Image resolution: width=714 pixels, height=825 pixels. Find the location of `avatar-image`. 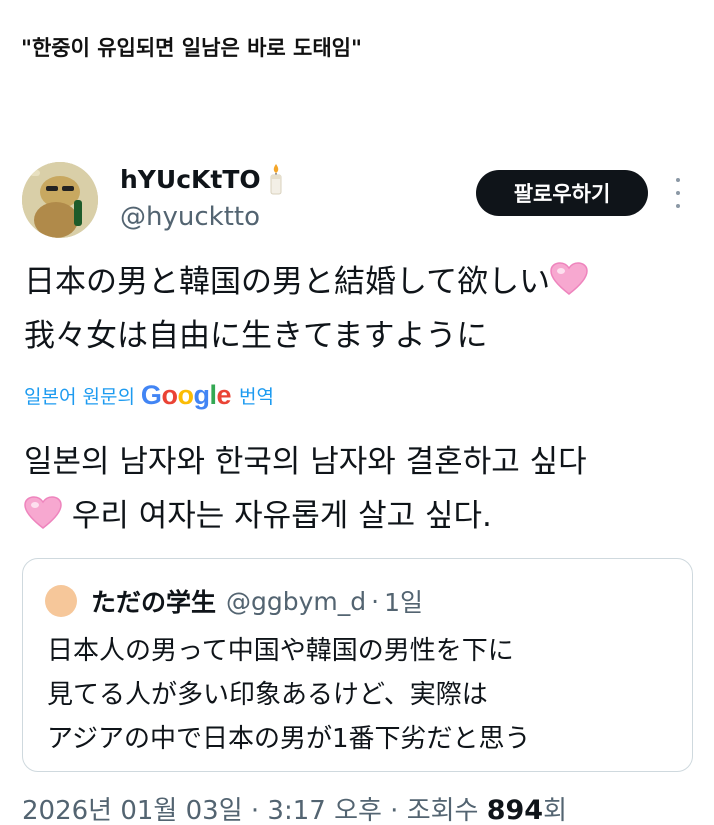

avatar-image is located at coordinates (60, 200).